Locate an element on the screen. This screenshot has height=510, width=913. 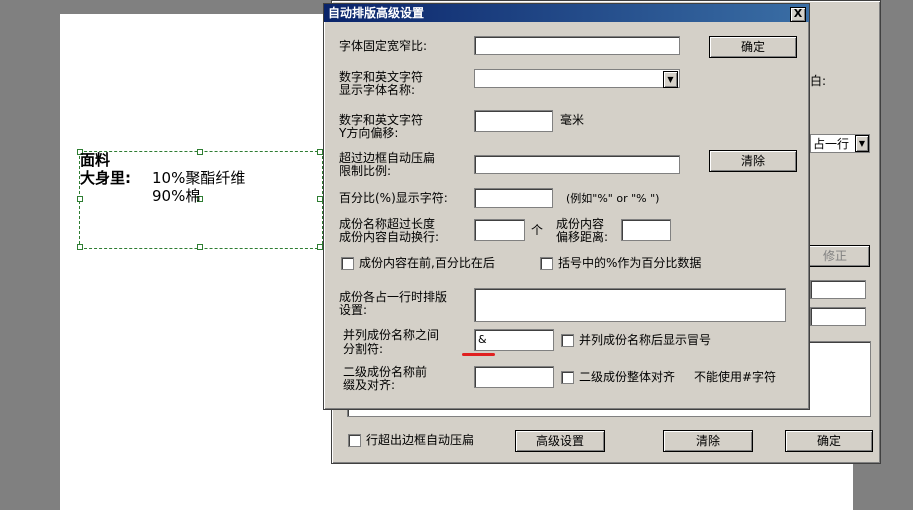
parent-layout-dropdown: 占一行 ▼ is located at coordinates (840, 143).